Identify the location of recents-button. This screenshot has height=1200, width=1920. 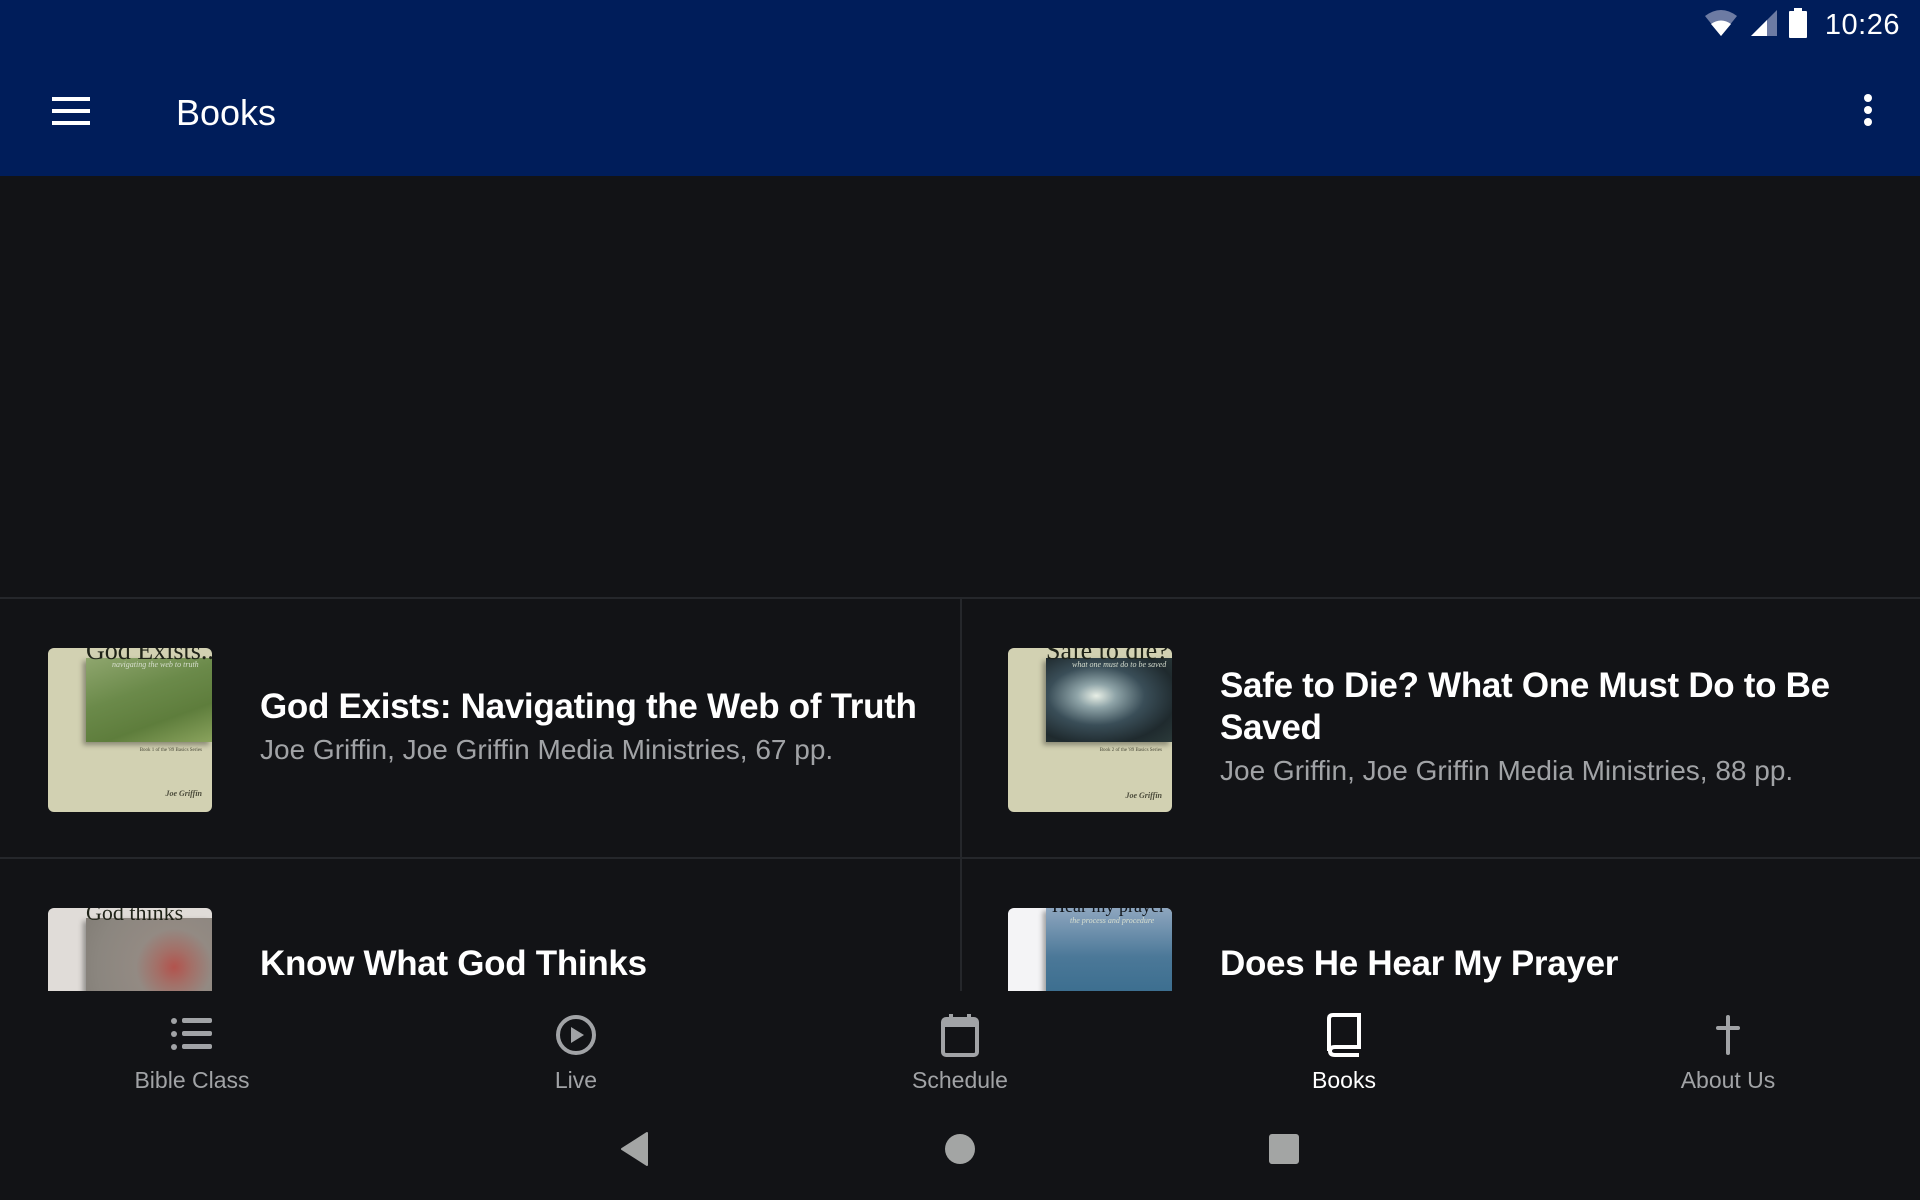
(1284, 1151).